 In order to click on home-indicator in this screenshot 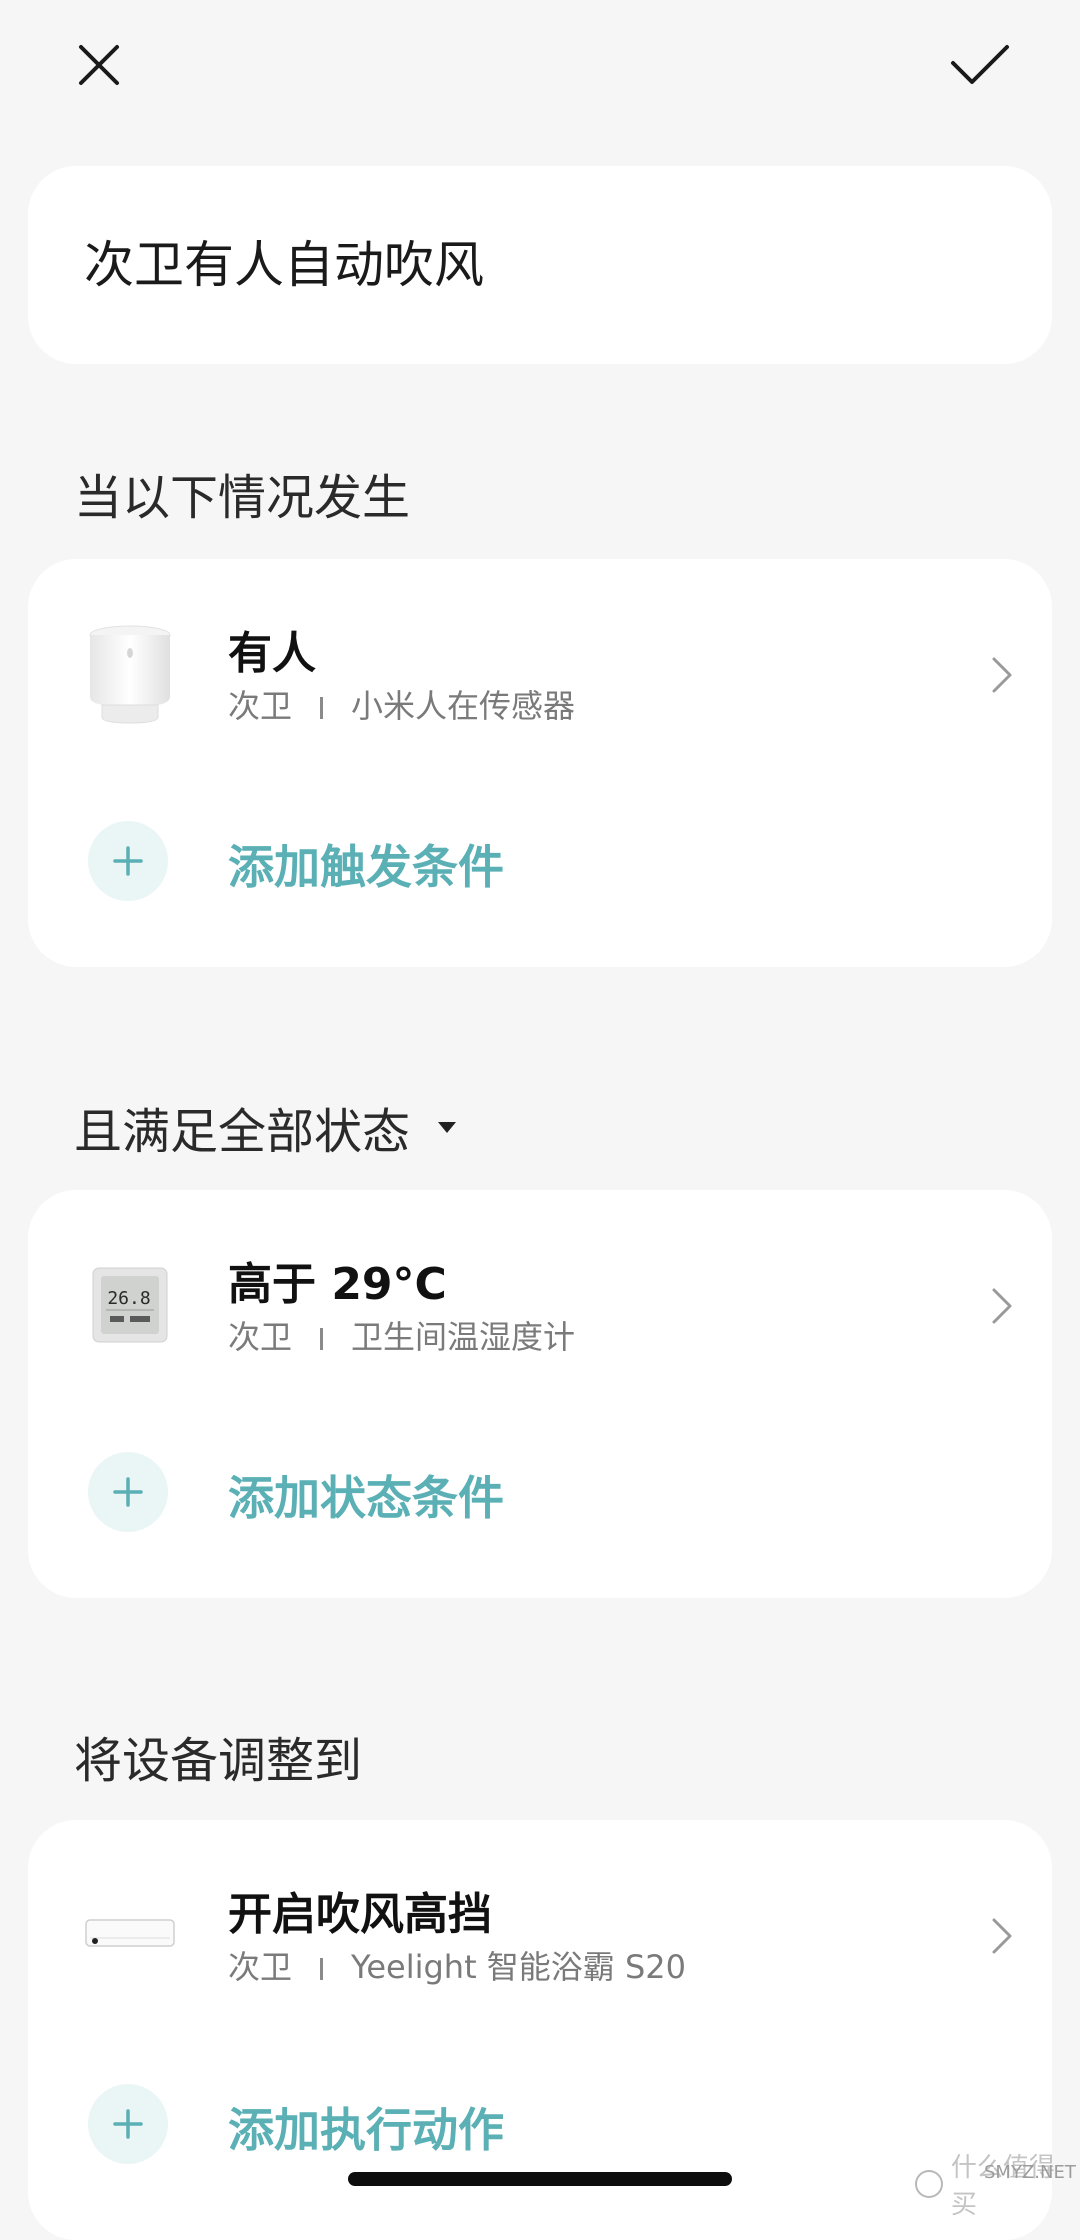, I will do `click(540, 2179)`.